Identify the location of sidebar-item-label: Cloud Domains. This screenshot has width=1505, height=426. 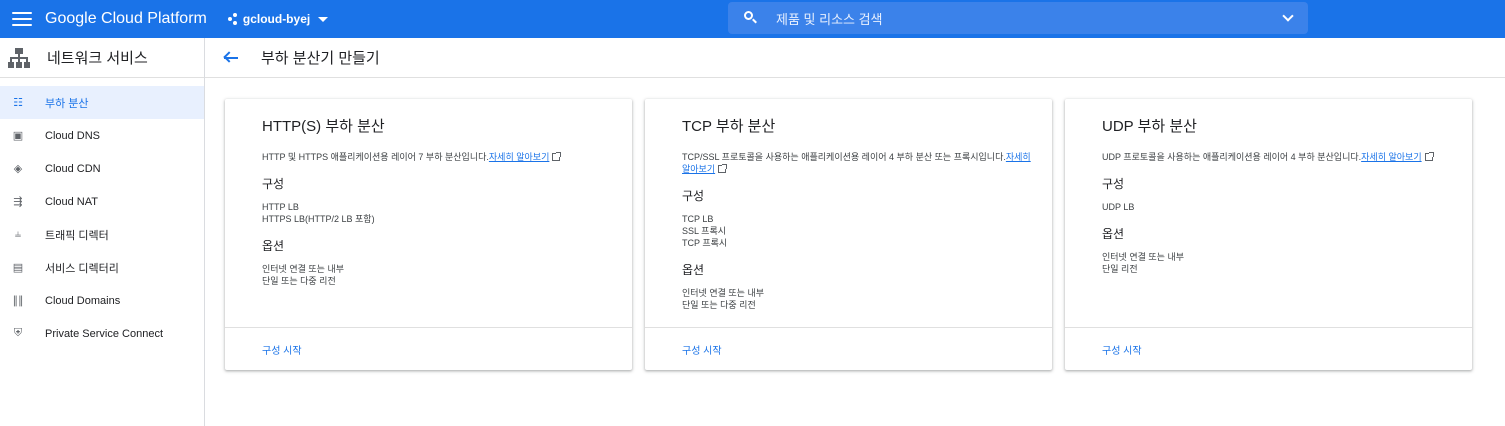
(83, 300).